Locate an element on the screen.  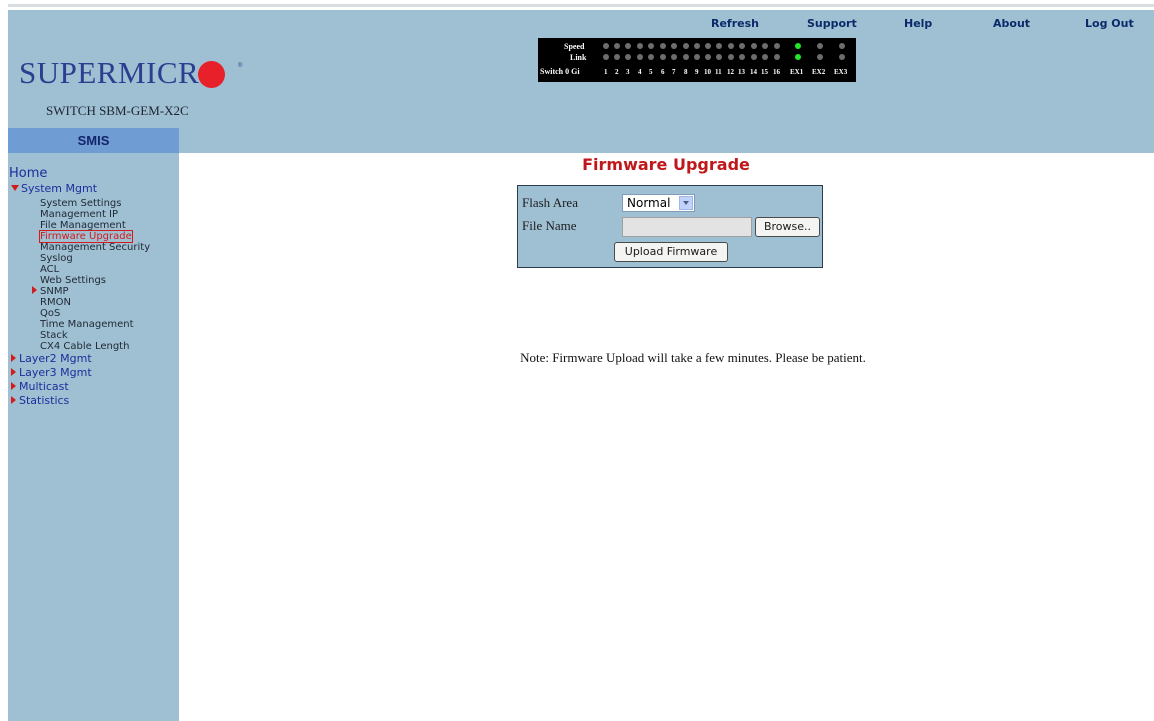
sidebar-item-system-mgmt: System Mgmt is located at coordinates (54, 188).